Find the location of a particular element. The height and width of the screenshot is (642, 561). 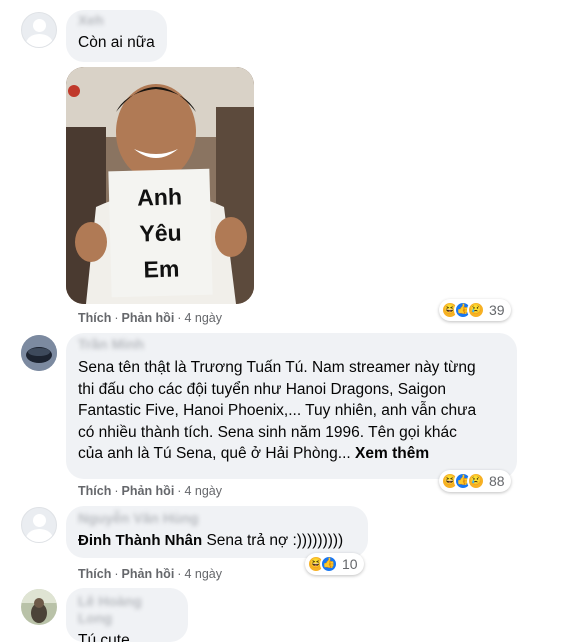

comment-author: Trần Minh is located at coordinates (291, 344).